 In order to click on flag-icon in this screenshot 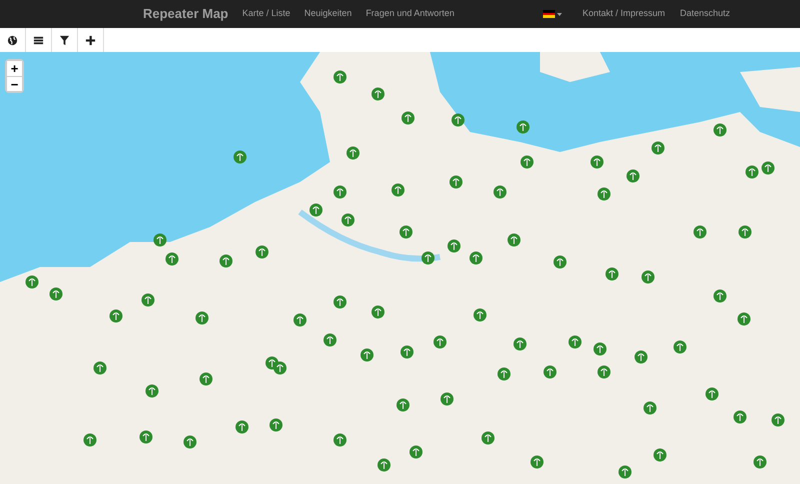, I will do `click(549, 14)`.